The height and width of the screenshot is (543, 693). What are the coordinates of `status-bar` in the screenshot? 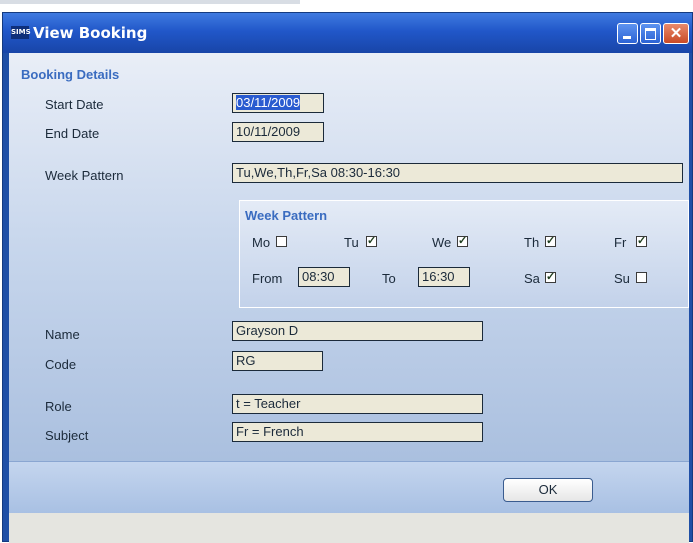 It's located at (349, 528).